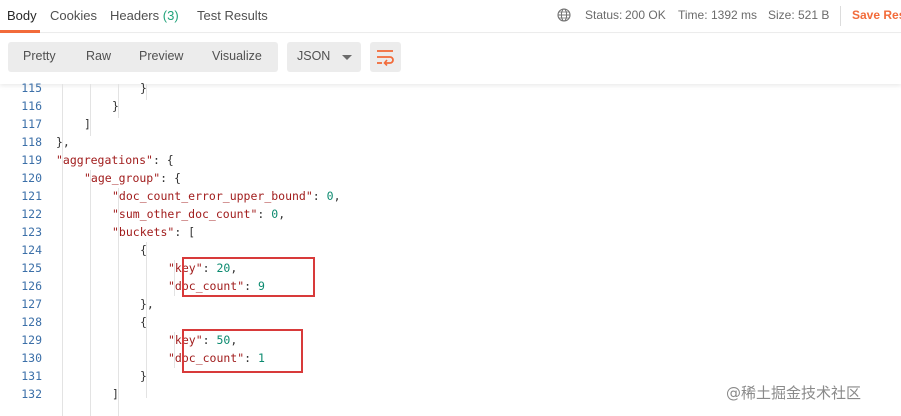  I want to click on code-line: 115}, so click(450, 88).